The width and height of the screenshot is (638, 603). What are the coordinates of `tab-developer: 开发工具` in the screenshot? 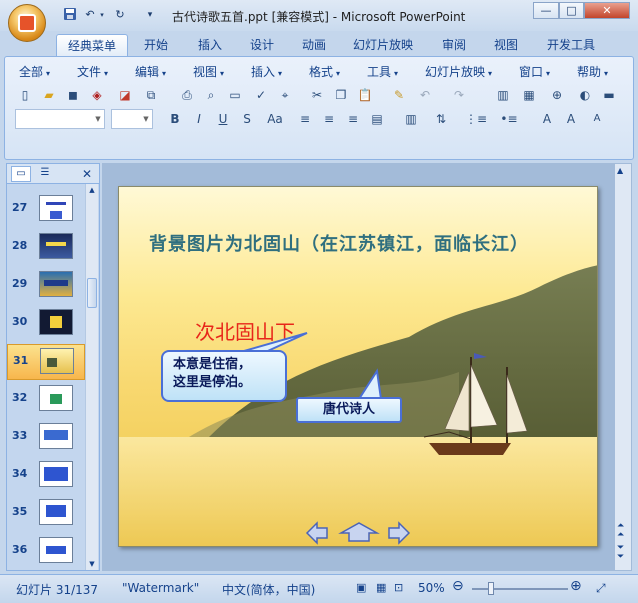 It's located at (571, 45).